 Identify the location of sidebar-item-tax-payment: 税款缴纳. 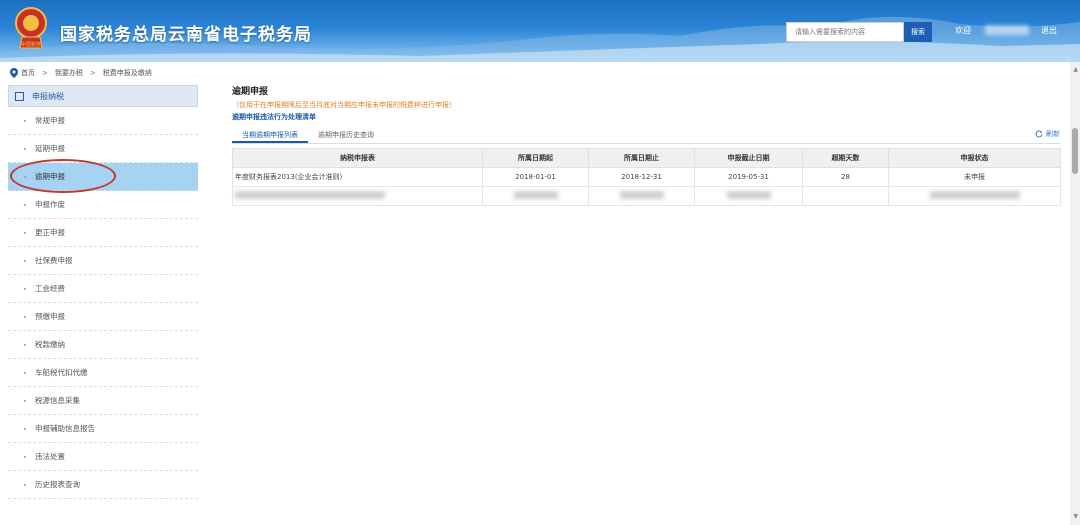
(103, 345).